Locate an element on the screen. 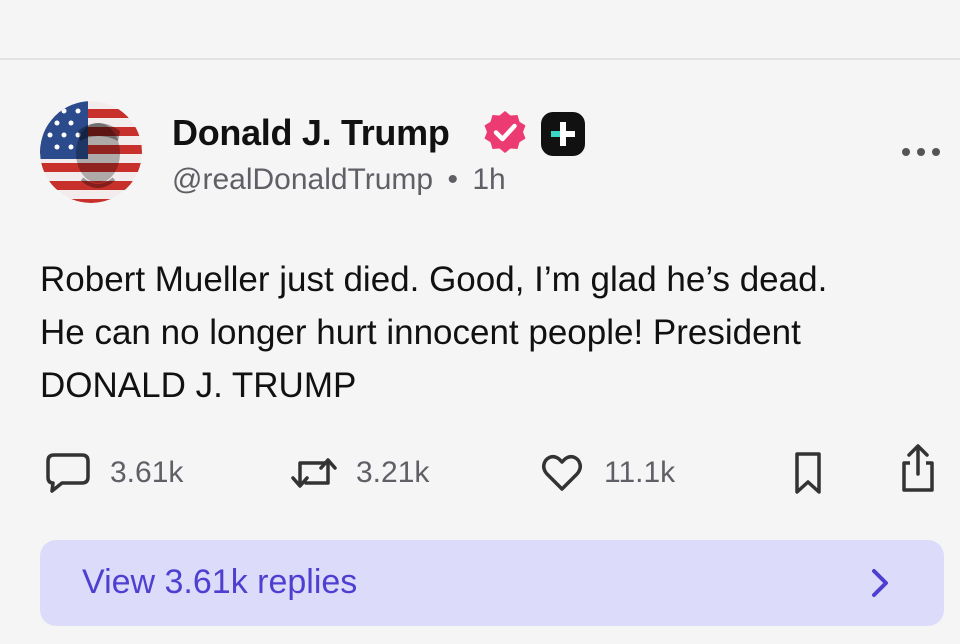  comment-icon is located at coordinates (68, 473).